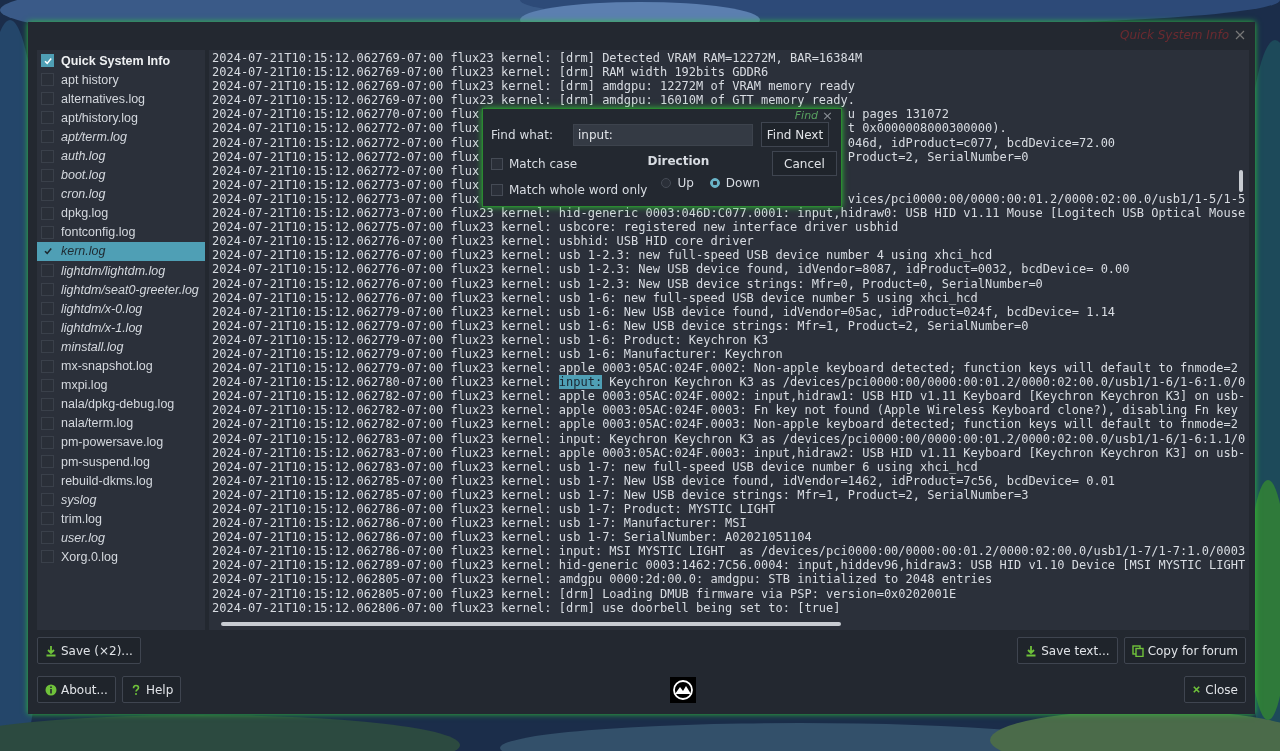 Image resolution: width=1280 pixels, height=751 pixels. I want to click on log-name: fontconfig.log, so click(98, 232).